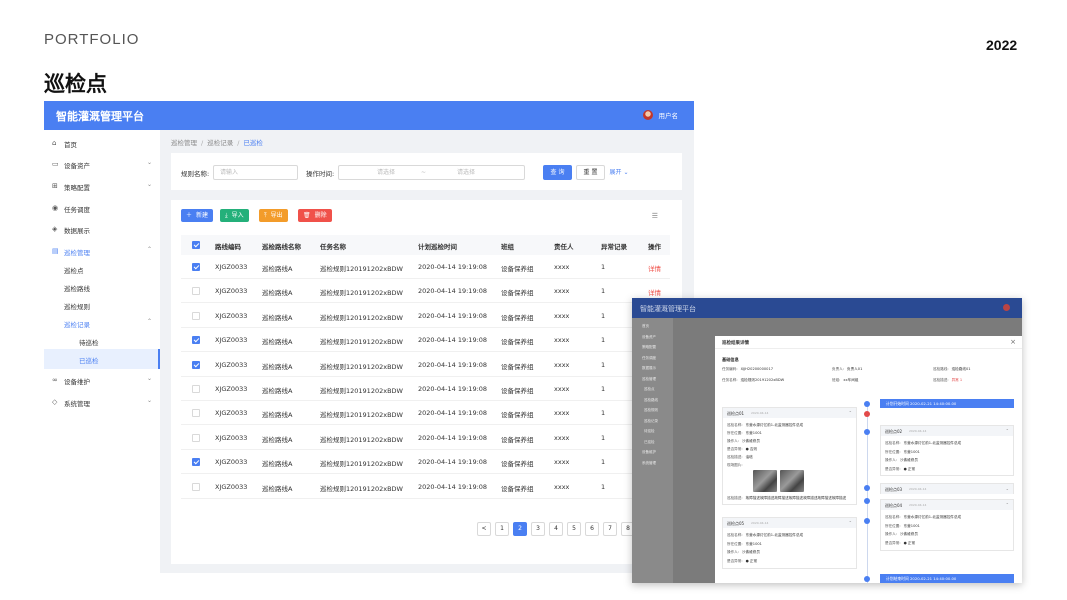 The width and height of the screenshot is (1067, 600). Describe the element at coordinates (651, 420) in the screenshot. I see `sidebar-item-label: 巡检记录` at that location.